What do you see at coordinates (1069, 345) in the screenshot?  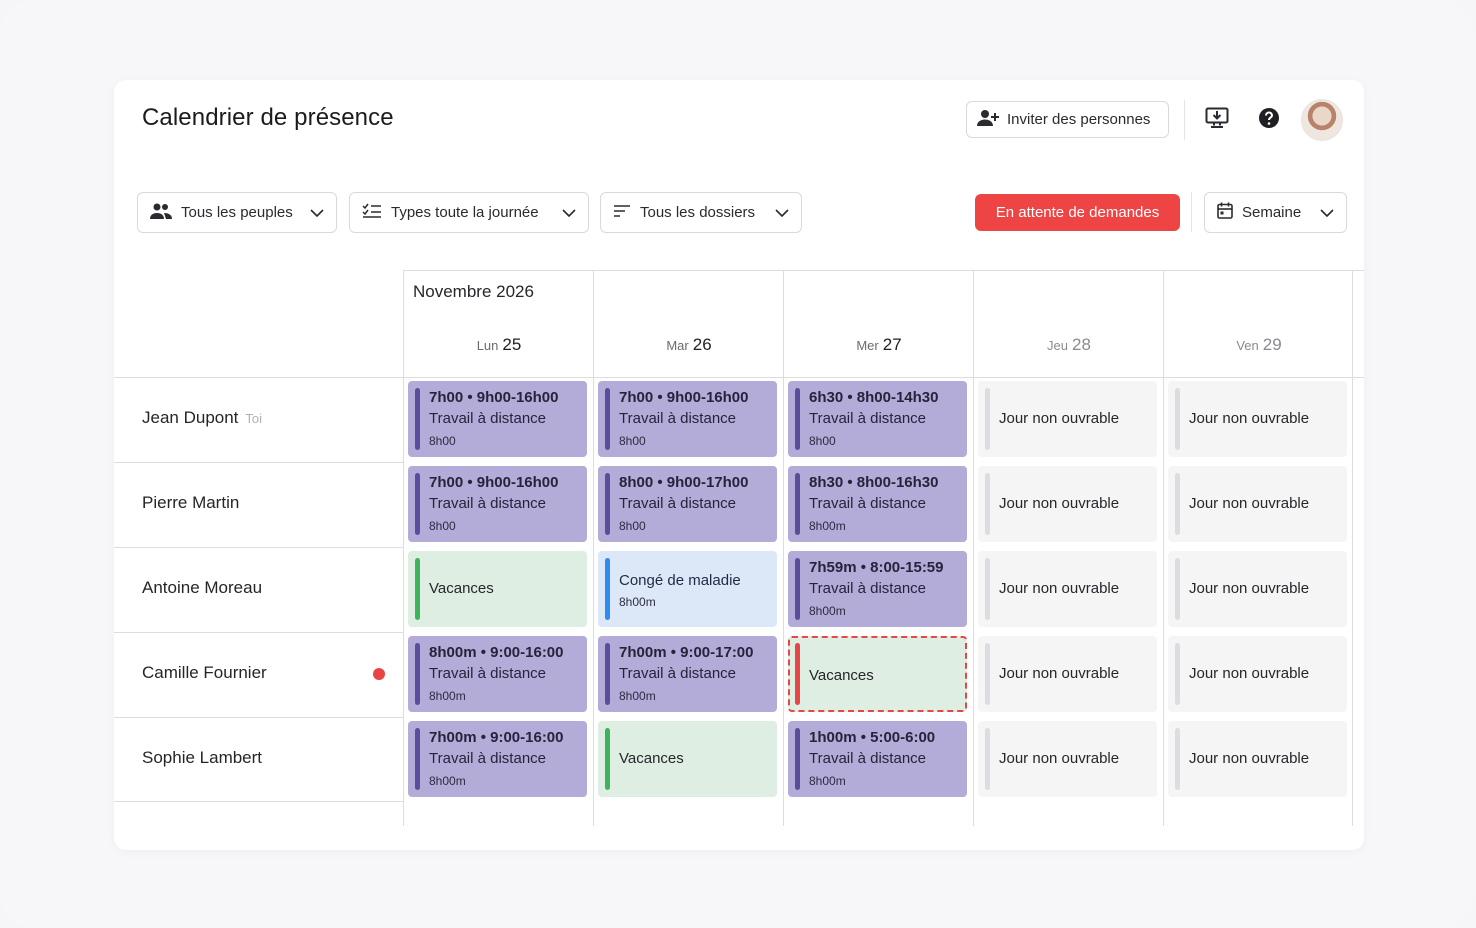 I see `day-header-thu: Jeu 28` at bounding box center [1069, 345].